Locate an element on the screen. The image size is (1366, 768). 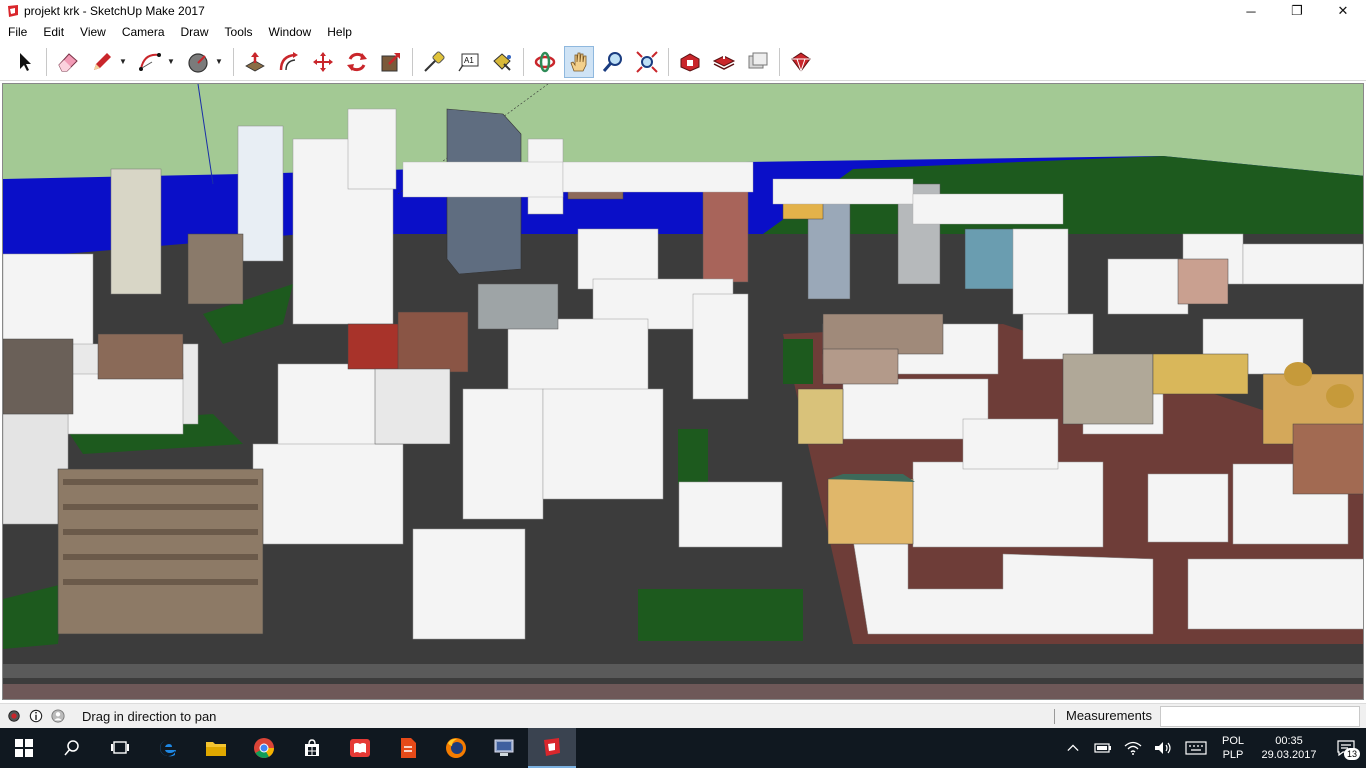
white-apartment is located at coordinates (412, 406).